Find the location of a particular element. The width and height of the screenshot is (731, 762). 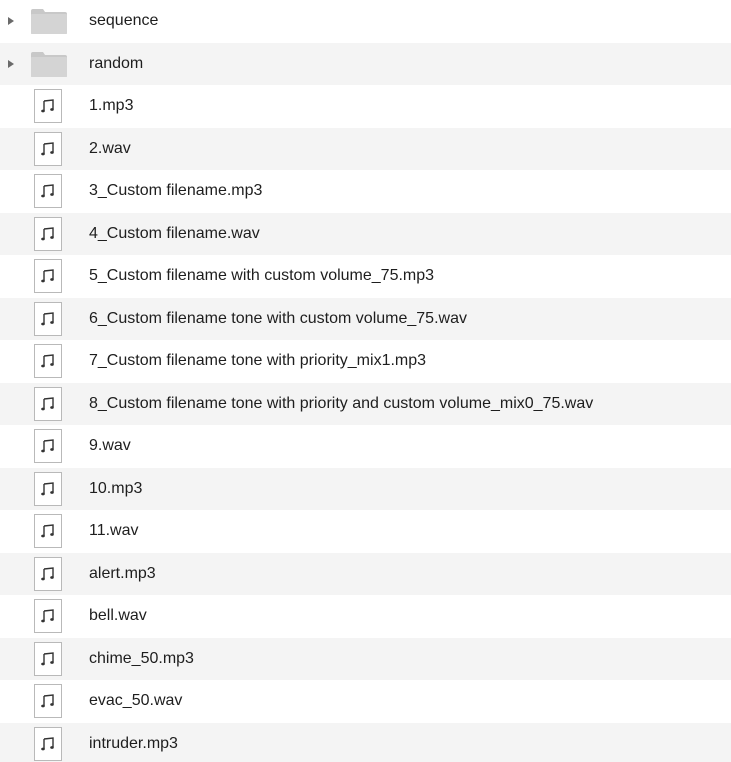

file-row: 3_Custom filename.mp3 is located at coordinates (365, 191).